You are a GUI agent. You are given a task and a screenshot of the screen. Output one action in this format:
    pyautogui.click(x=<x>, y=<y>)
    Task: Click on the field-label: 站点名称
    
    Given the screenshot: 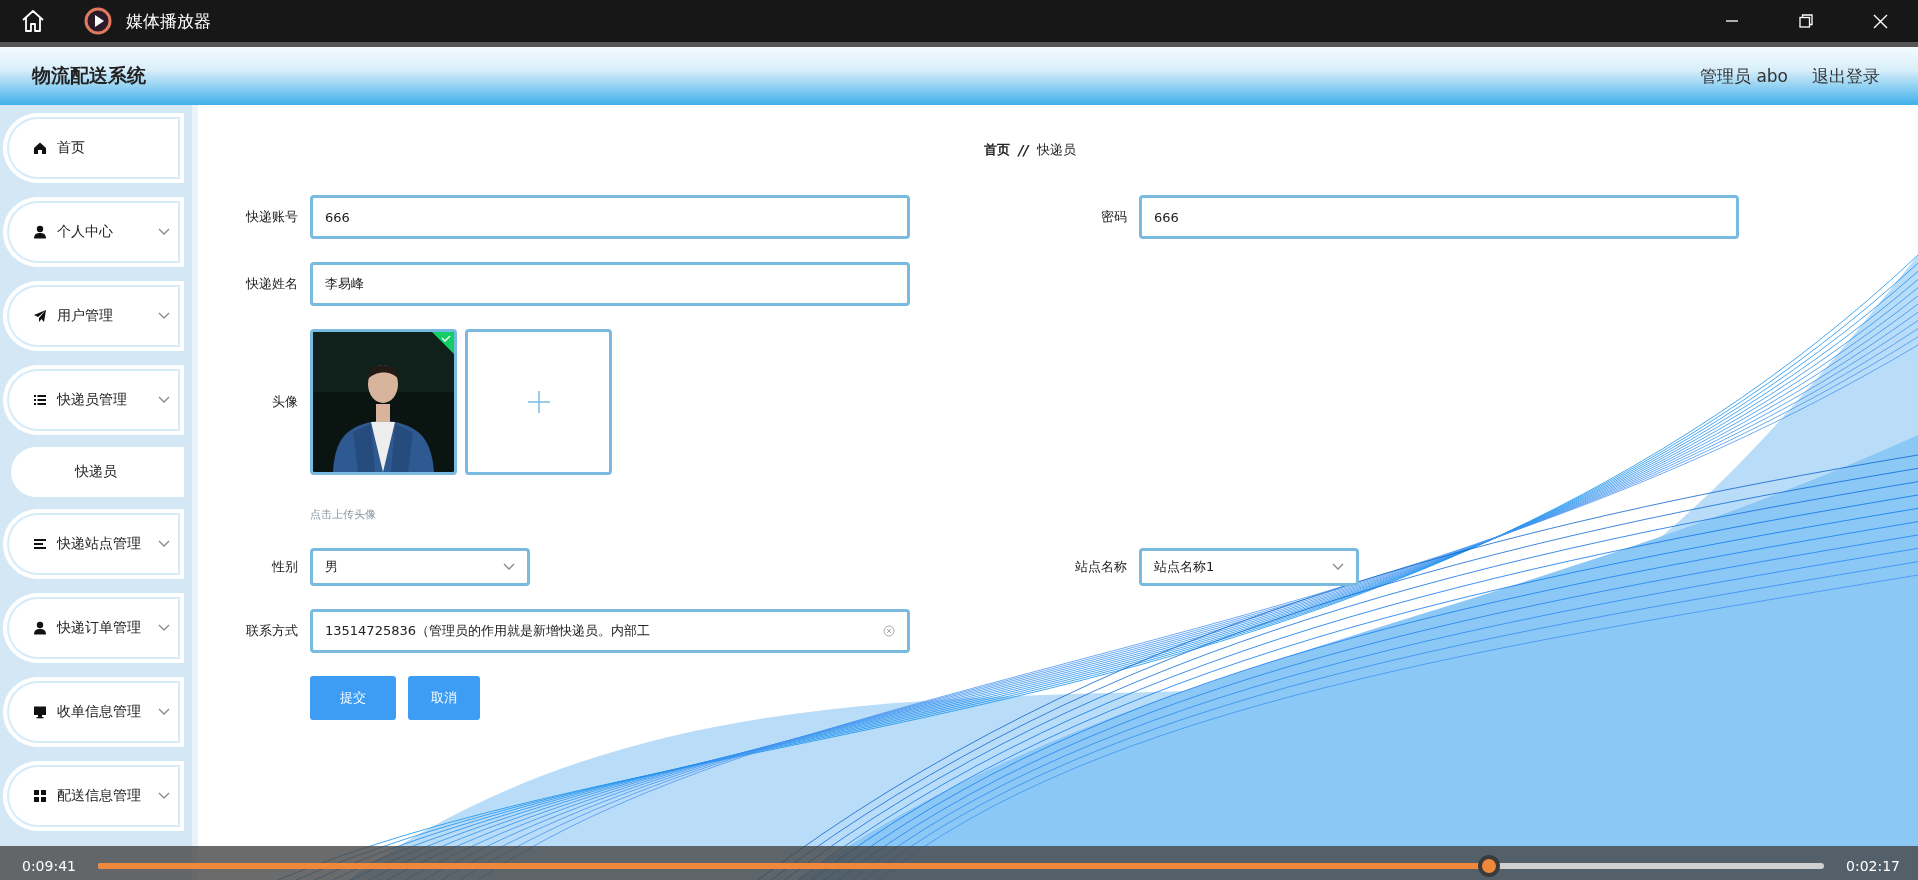 What is the action you would take?
    pyautogui.click(x=1100, y=567)
    